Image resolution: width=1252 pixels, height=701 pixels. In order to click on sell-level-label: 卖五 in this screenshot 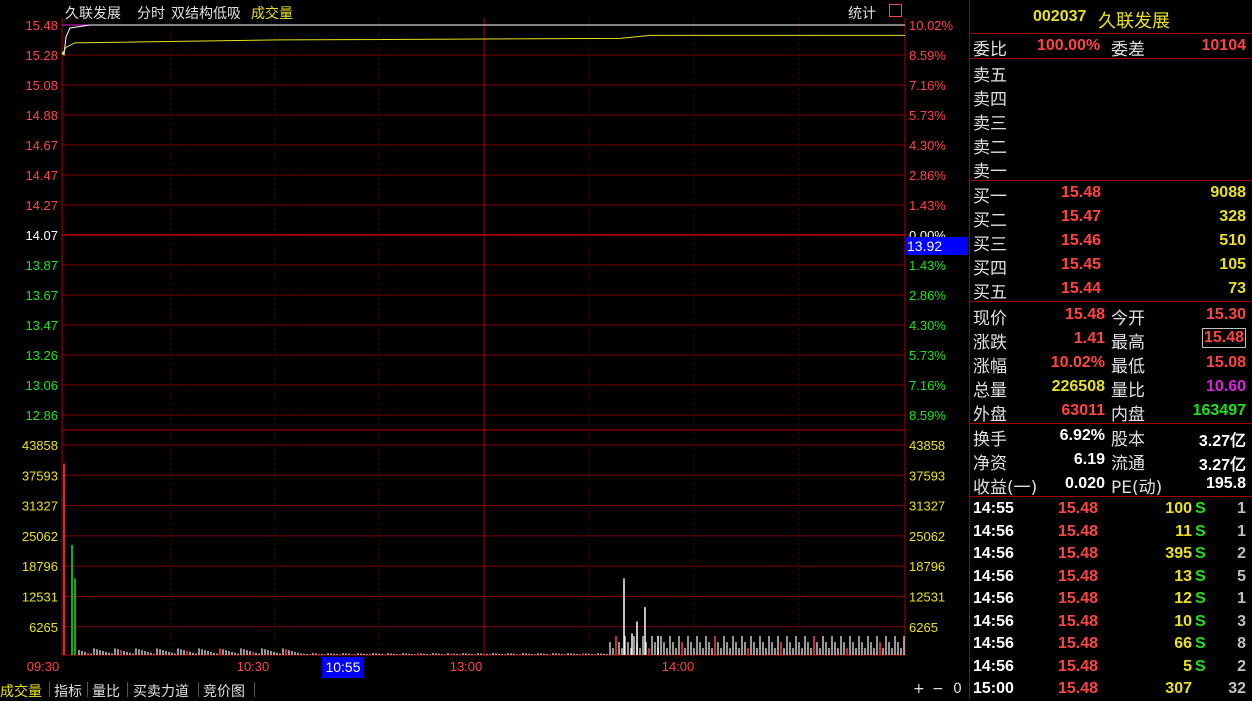, I will do `click(990, 76)`.